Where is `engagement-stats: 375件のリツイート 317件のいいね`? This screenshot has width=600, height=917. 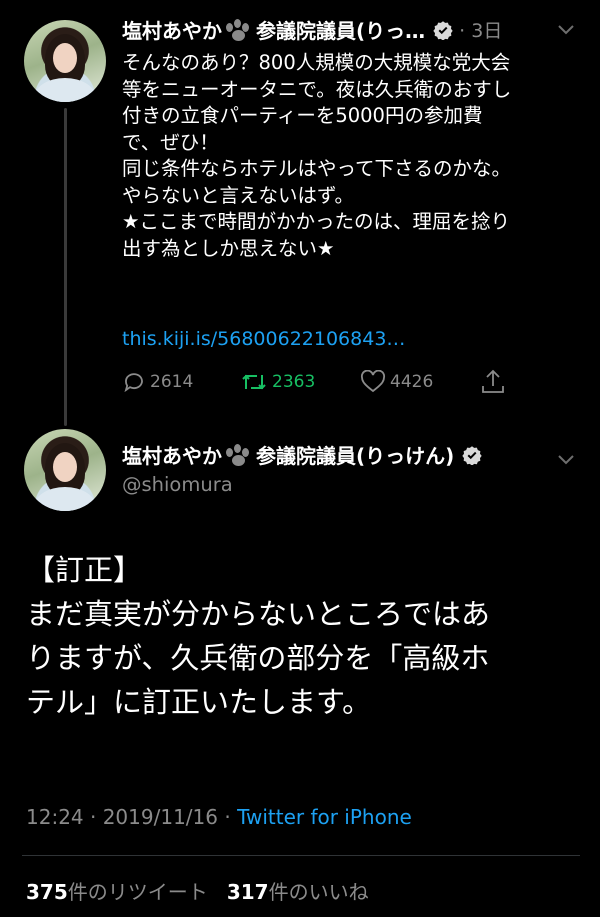
engagement-stats: 375件のリツイート 317件のいいね is located at coordinates (197, 890).